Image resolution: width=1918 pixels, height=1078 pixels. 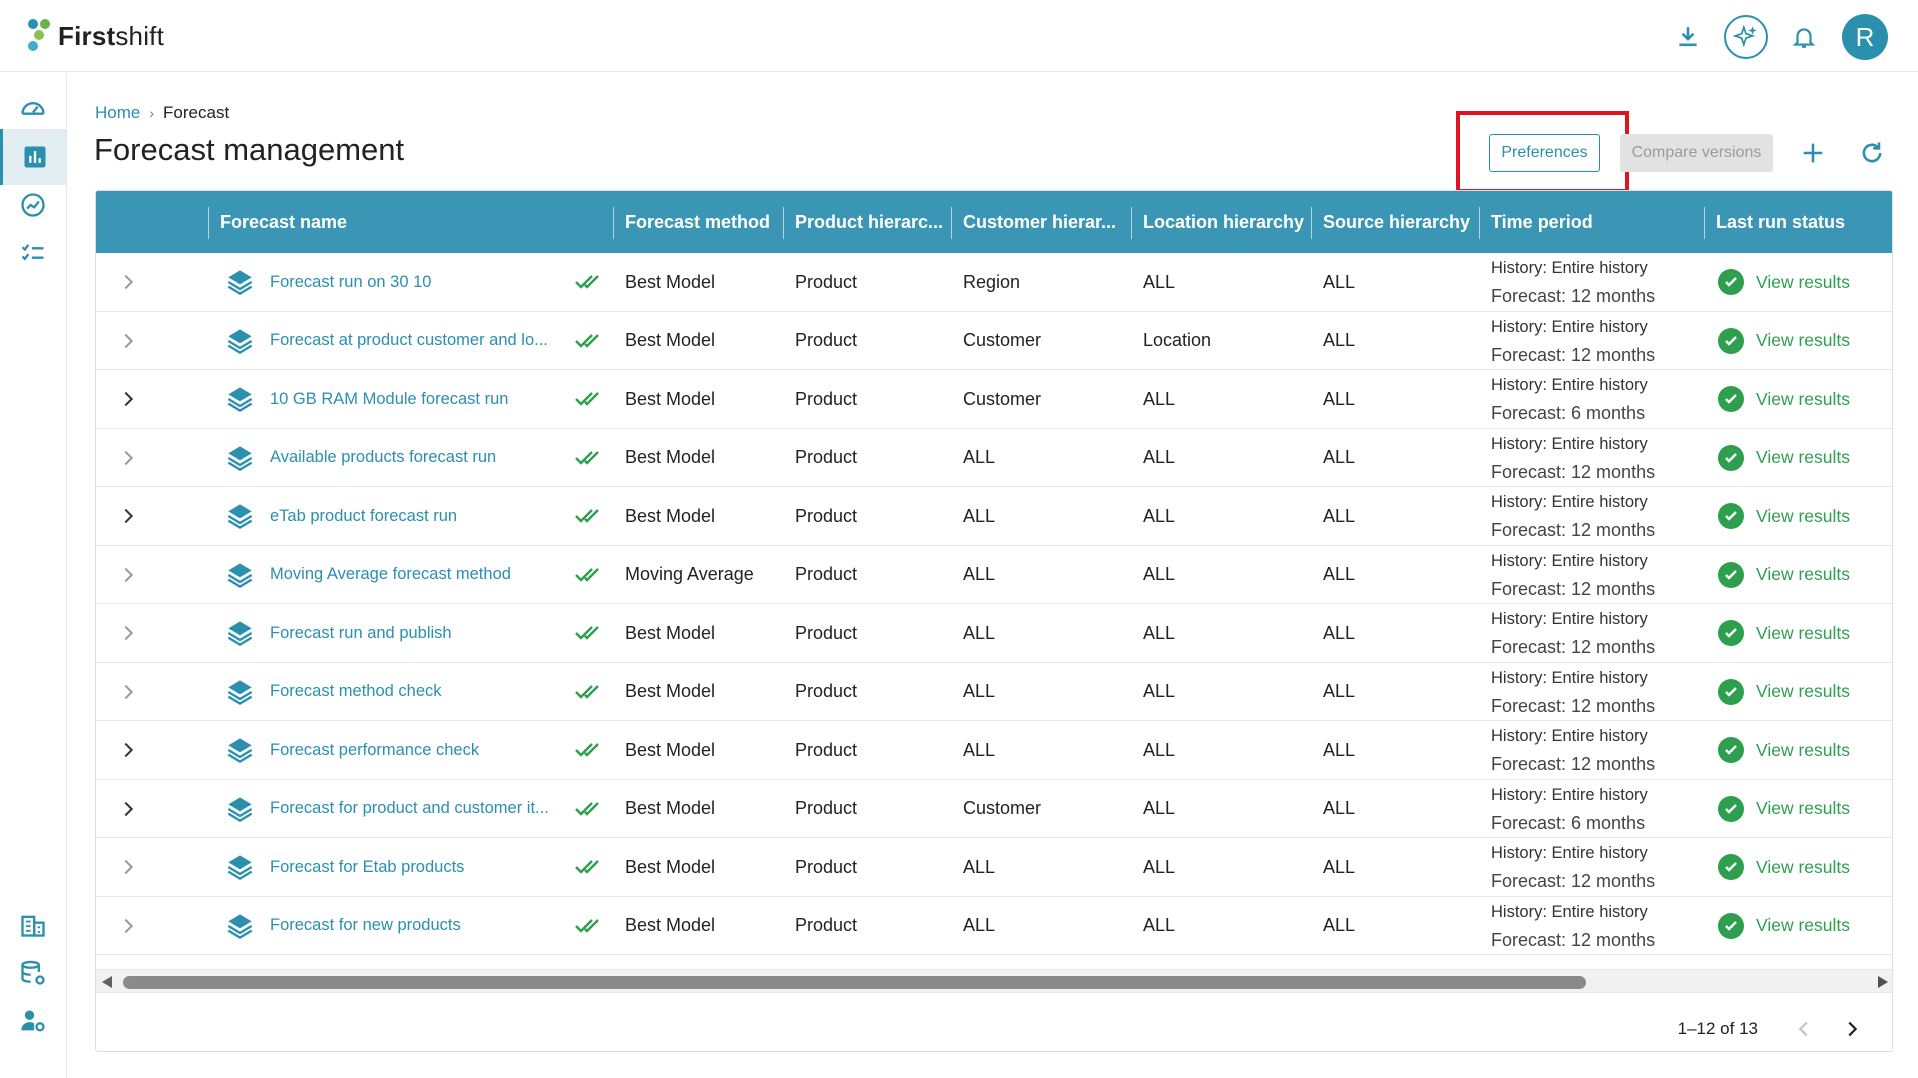 I want to click on forecast-name-link: Available products forecast run, so click(x=415, y=458).